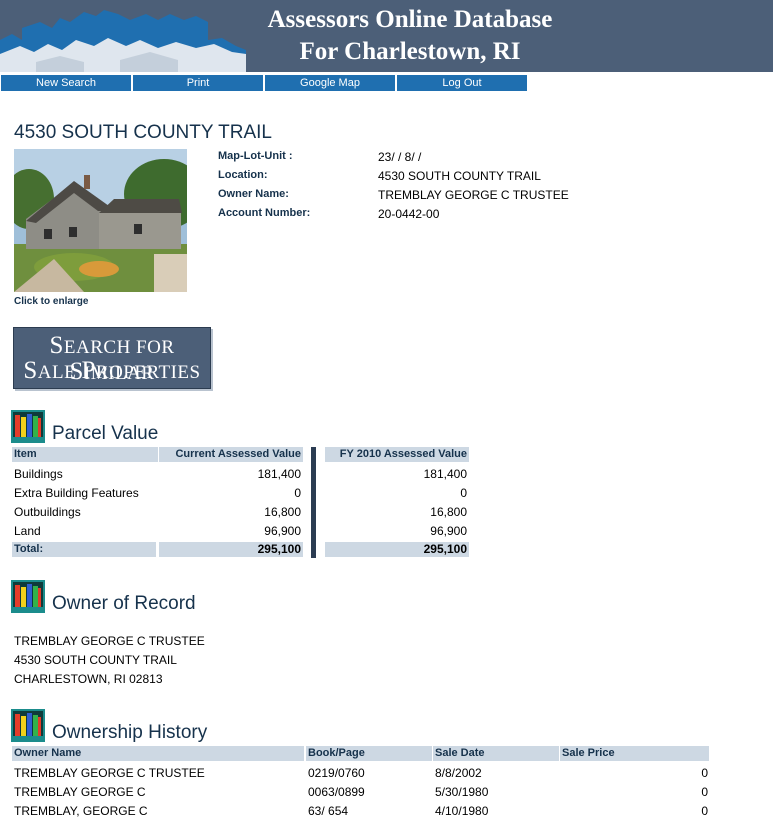 The image size is (773, 828). I want to click on similar-btn-text: P, so click(88, 370).